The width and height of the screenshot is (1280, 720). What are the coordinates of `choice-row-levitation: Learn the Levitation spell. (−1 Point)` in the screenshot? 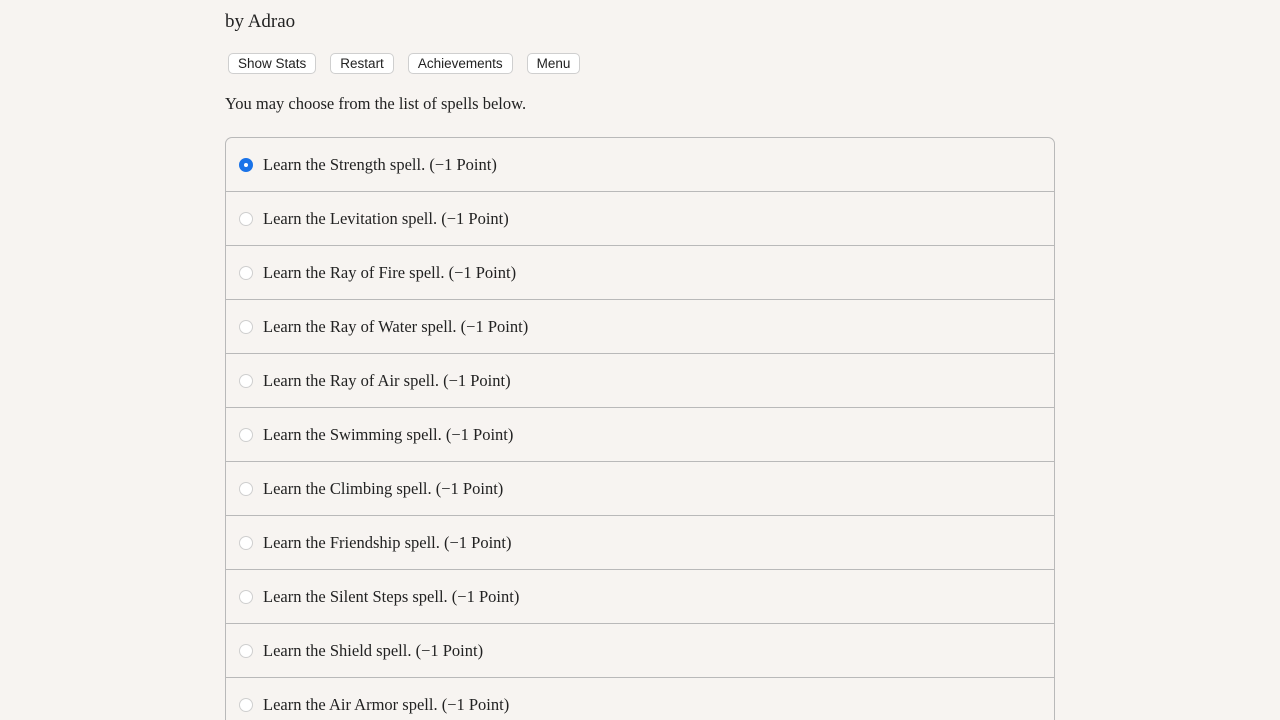 It's located at (640, 219).